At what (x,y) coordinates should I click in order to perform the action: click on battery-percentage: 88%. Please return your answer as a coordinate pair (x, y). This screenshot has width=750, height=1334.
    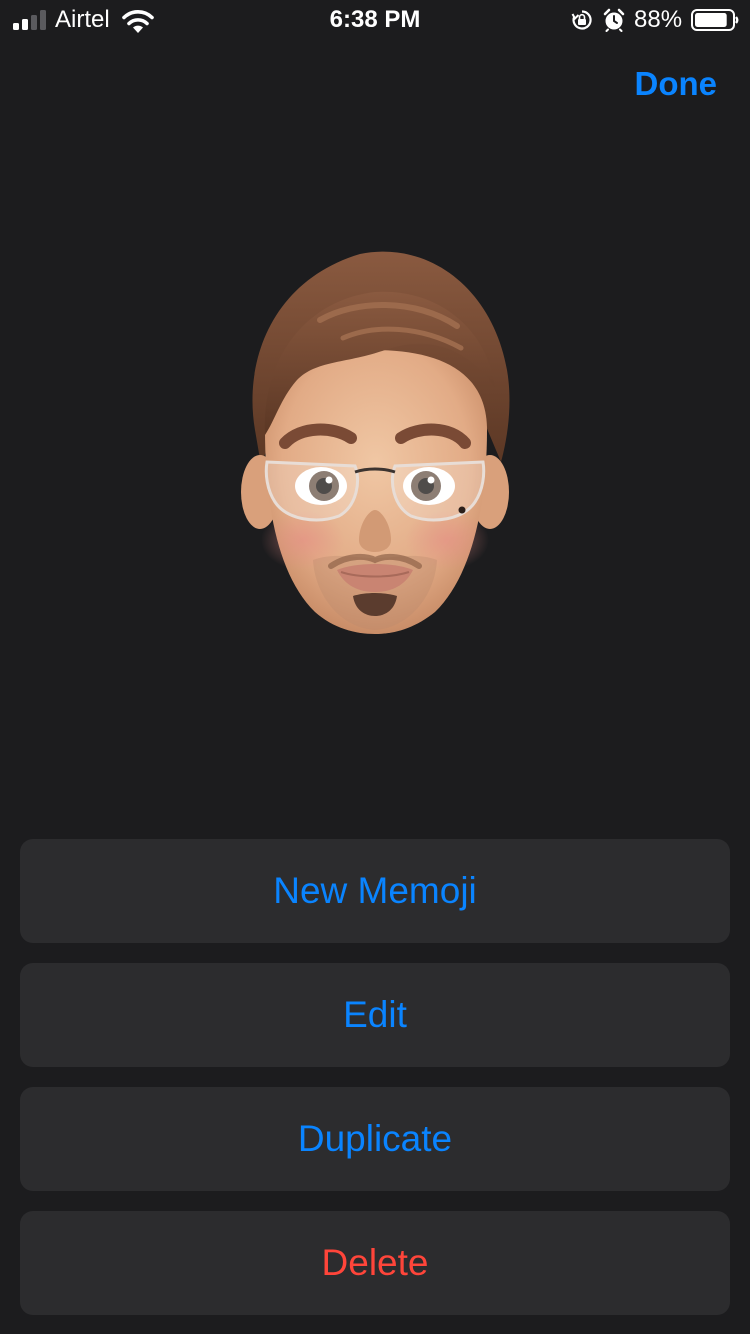
    Looking at the image, I should click on (658, 19).